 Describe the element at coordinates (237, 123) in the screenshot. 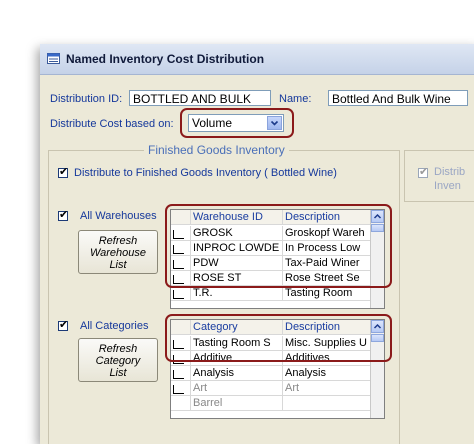

I see `cost-basis-callout` at that location.